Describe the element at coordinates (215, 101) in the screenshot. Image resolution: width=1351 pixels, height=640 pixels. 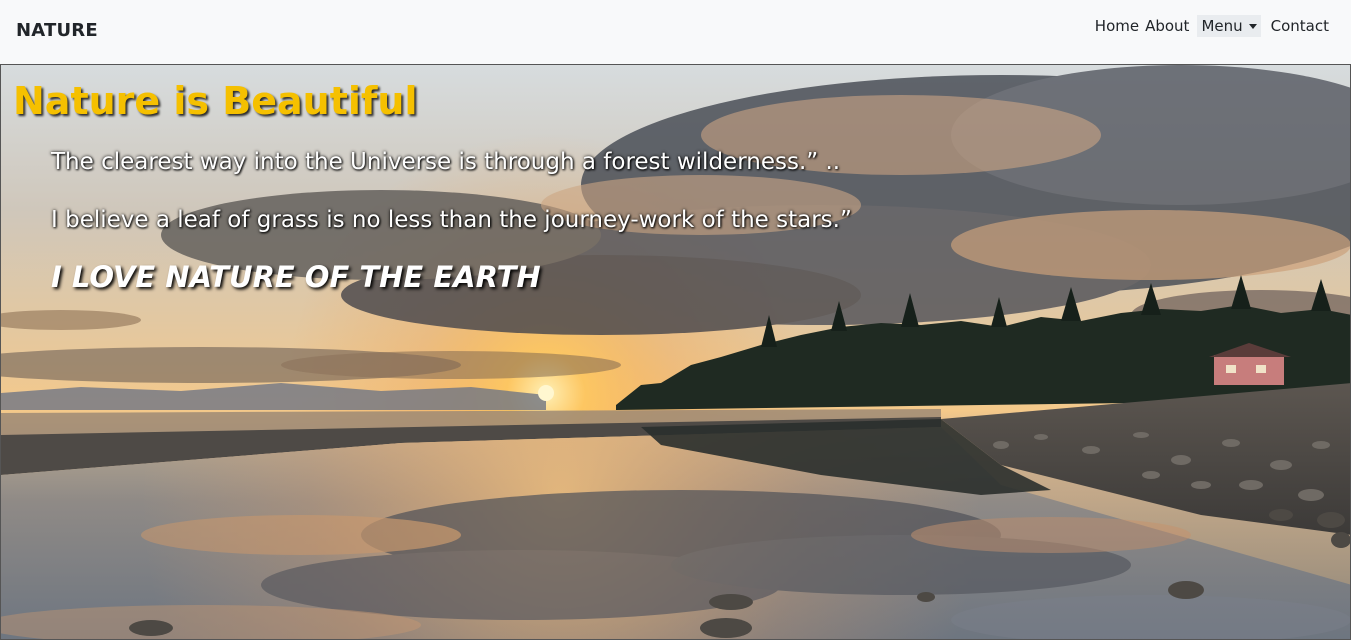
I see `hero-title: Nature is Beautiful` at that location.